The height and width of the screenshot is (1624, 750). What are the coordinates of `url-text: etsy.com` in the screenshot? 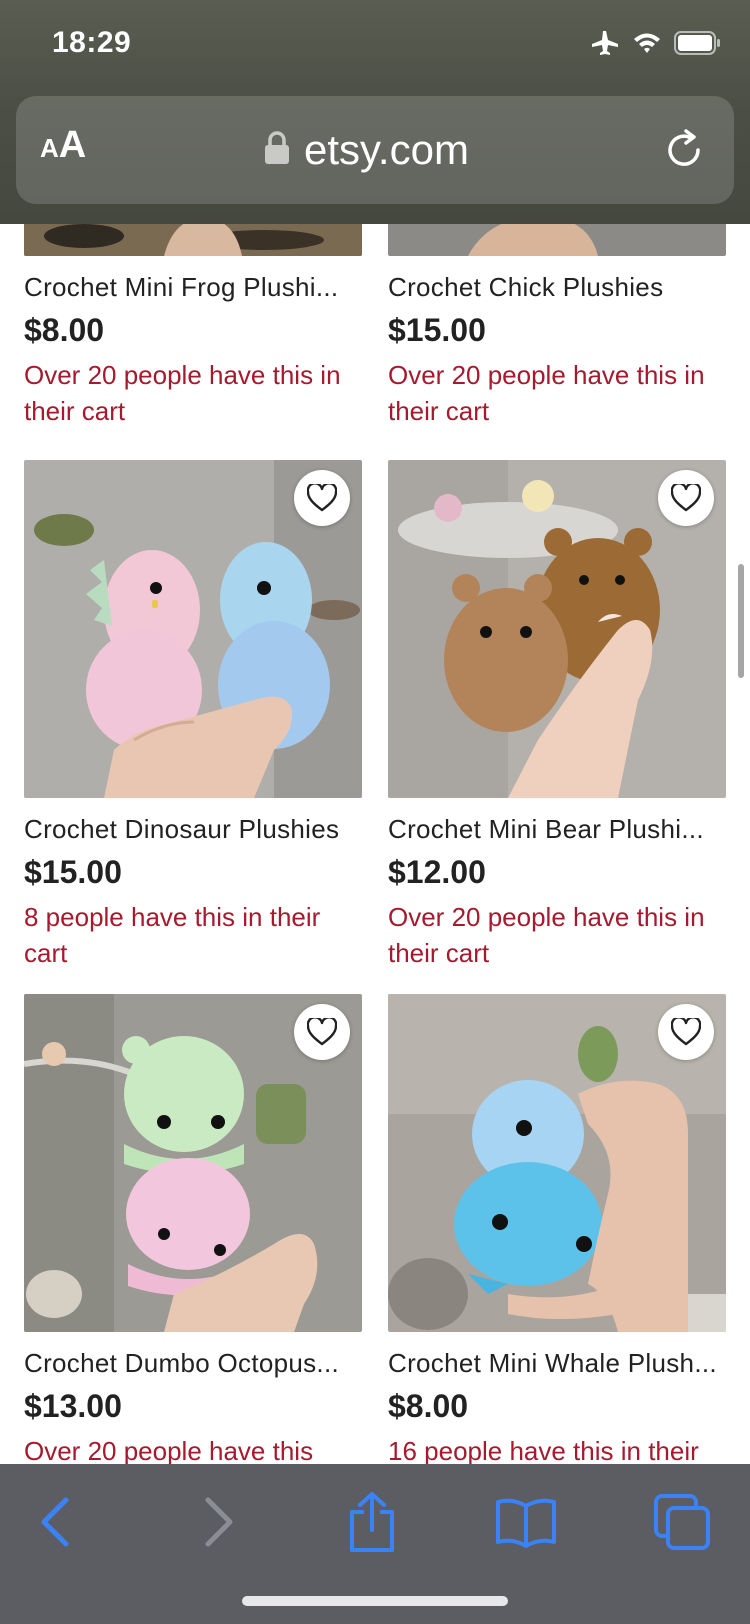 It's located at (386, 149).